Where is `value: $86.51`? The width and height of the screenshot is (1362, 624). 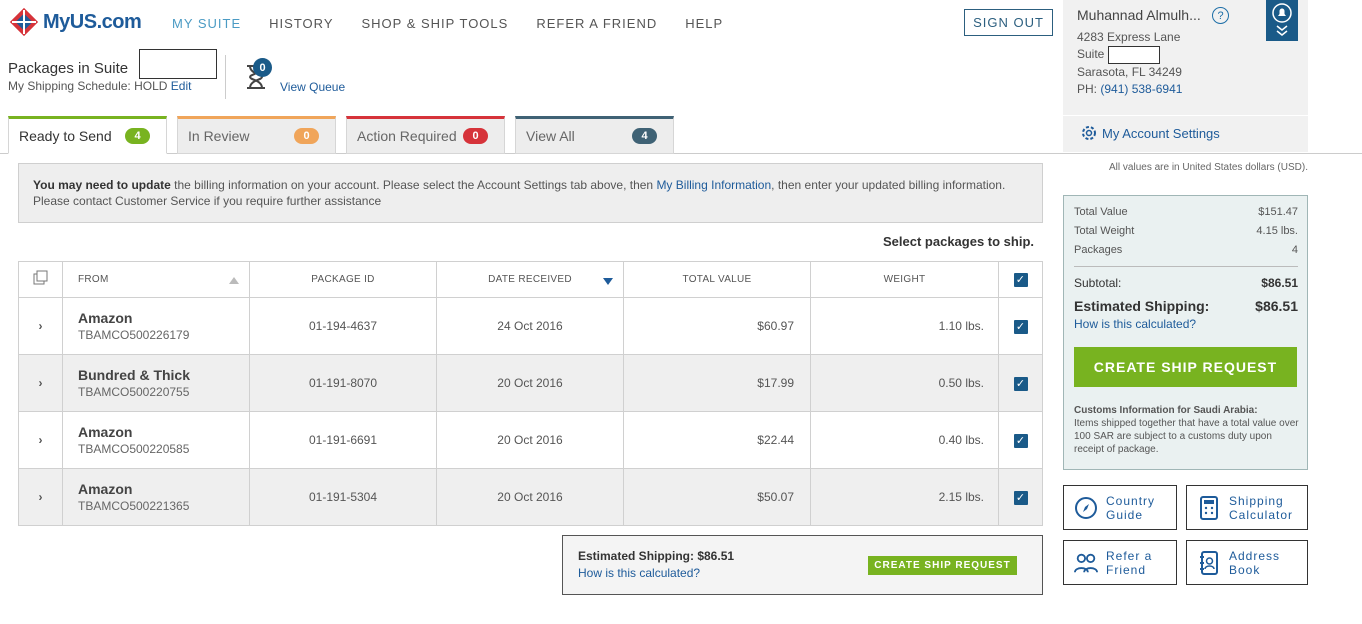 value: $86.51 is located at coordinates (1279, 283).